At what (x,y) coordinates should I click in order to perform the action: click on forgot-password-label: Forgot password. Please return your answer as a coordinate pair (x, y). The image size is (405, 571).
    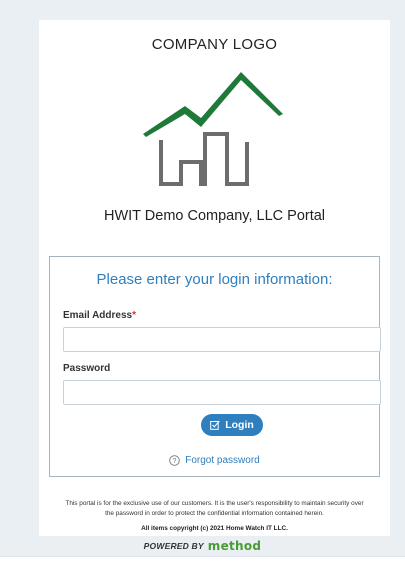
    Looking at the image, I should click on (222, 460).